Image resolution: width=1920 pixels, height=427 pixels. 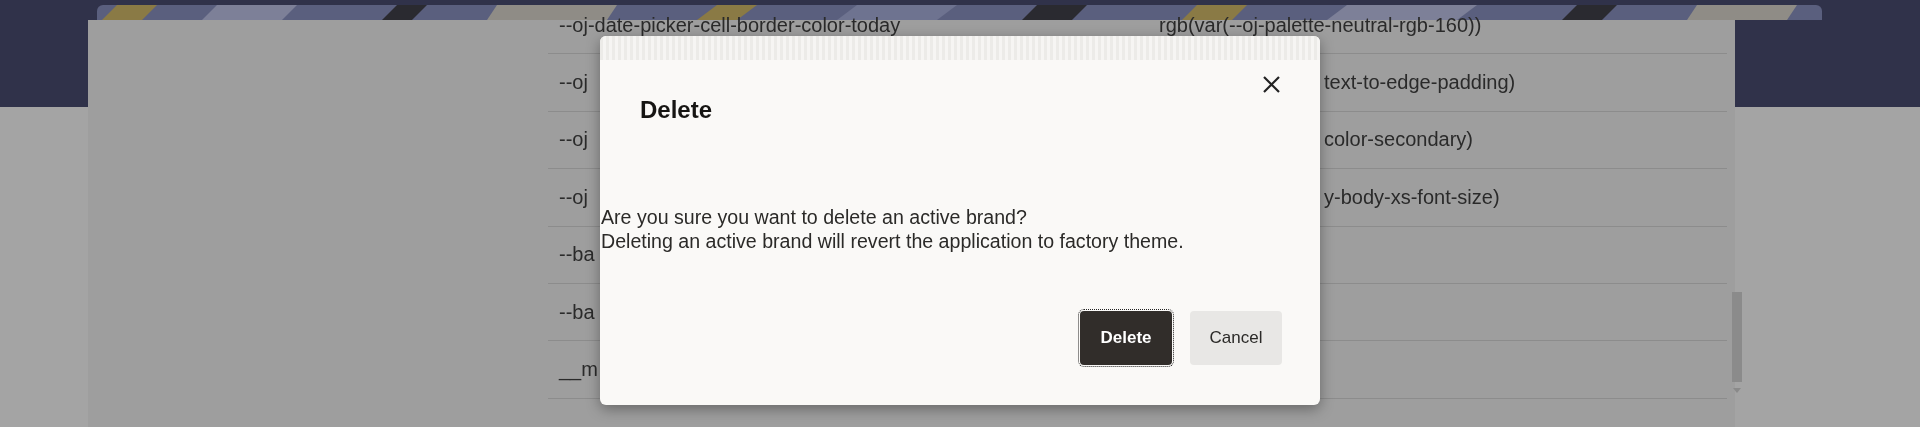 I want to click on scroll-down-icon, so click(x=1737, y=390).